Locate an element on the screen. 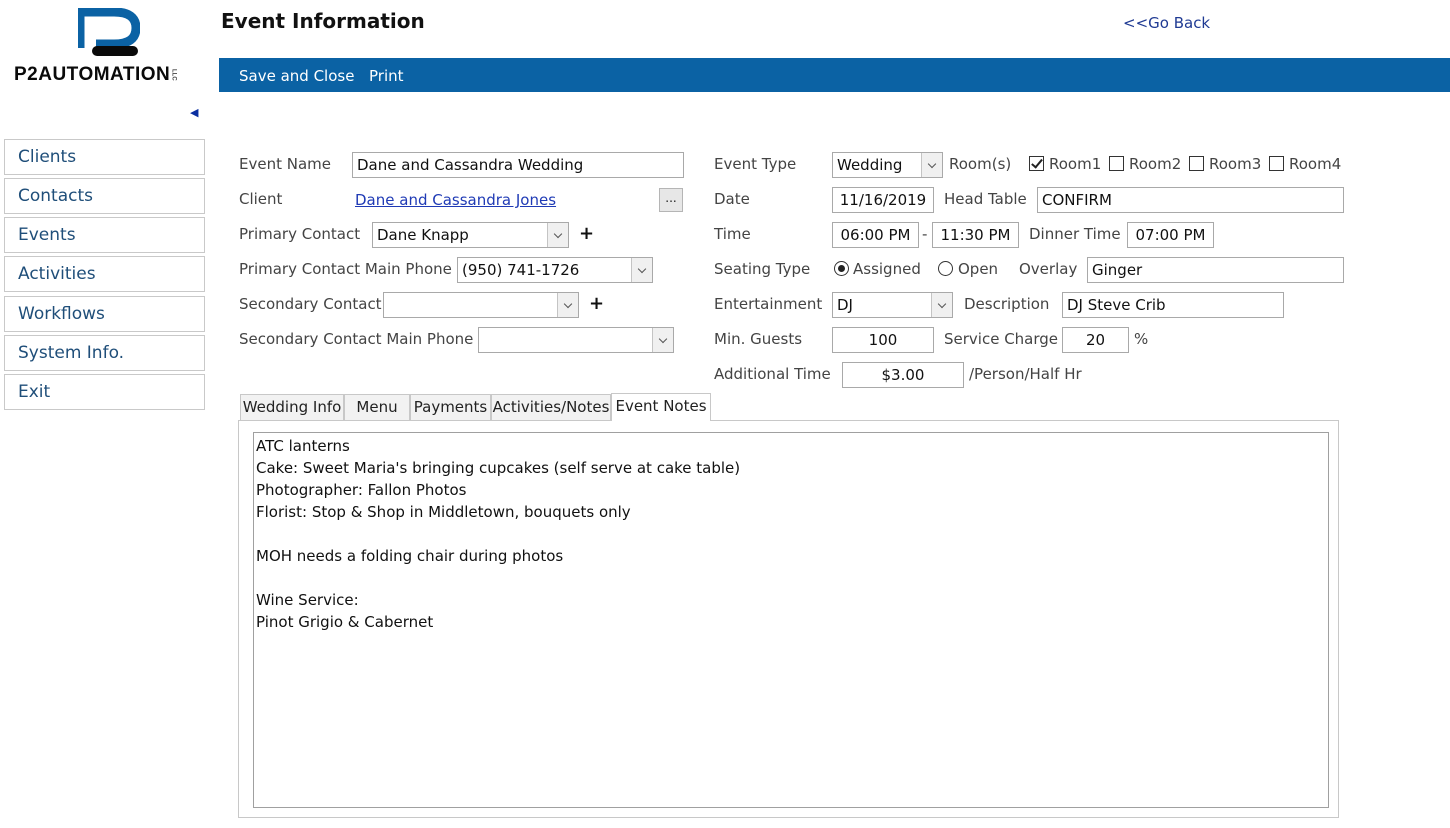  event-name-input: Dane and Cassandra Wedding is located at coordinates (518, 165).